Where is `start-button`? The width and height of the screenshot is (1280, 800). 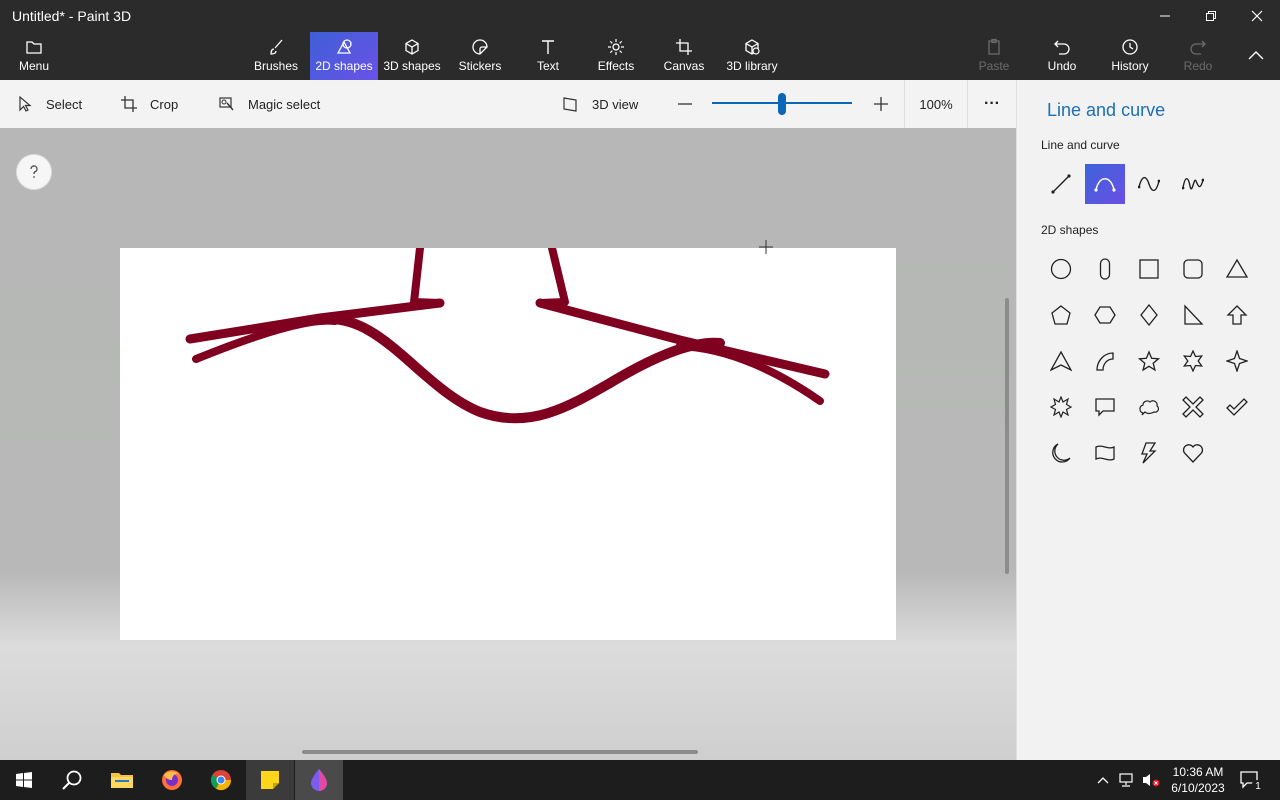
start-button is located at coordinates (24, 780).